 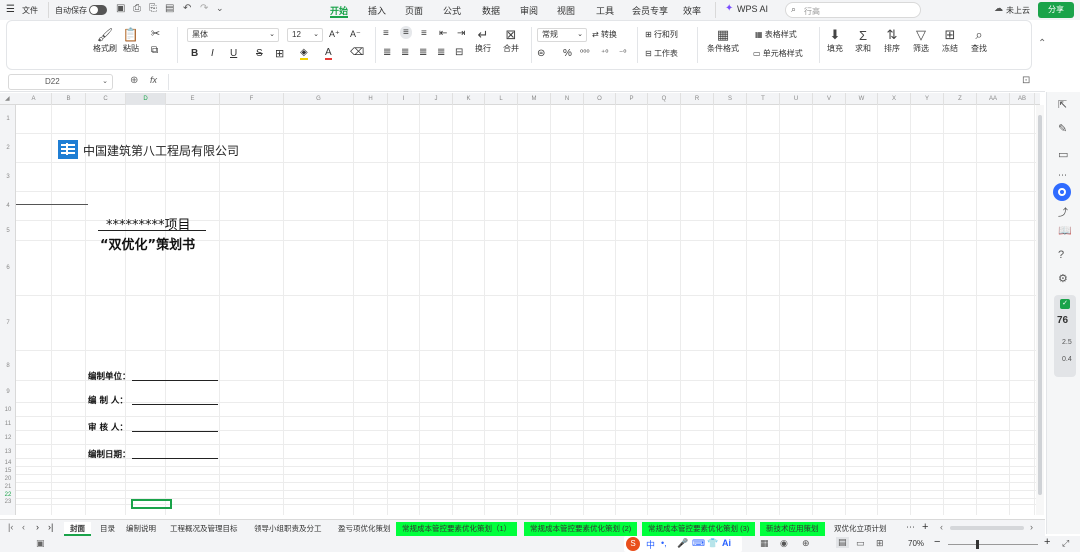 What do you see at coordinates (1062, 104) in the screenshot?
I see `select-pointer-icon: ⇱` at bounding box center [1062, 104].